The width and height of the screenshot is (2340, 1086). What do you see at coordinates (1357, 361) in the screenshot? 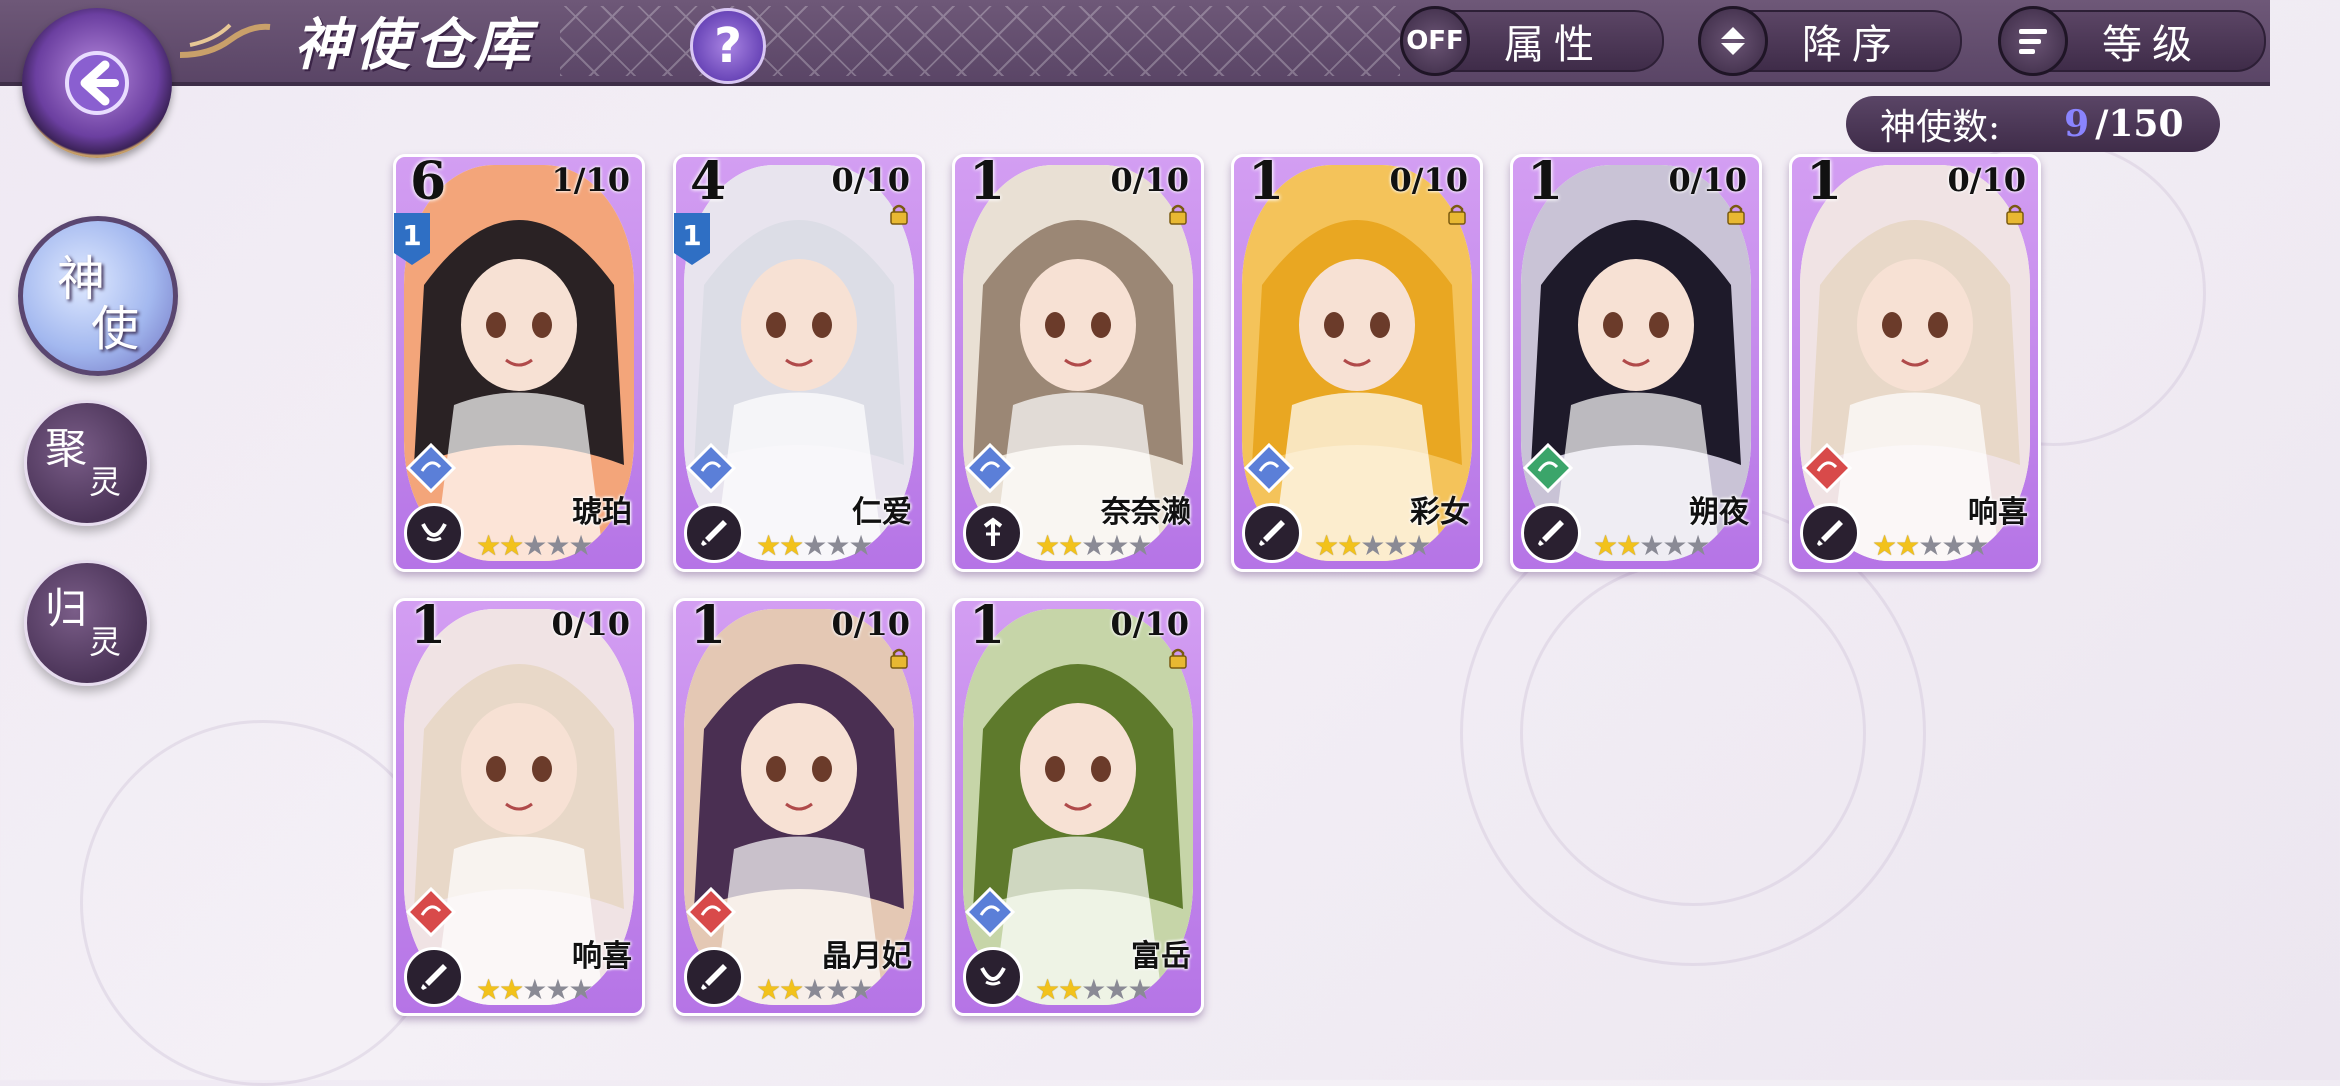
I see `unit-card: 1 0/10 彩女 ★★★★★` at bounding box center [1357, 361].